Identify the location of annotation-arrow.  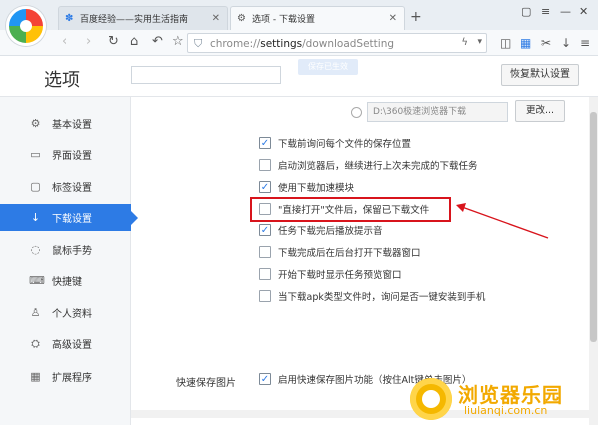
(502, 221).